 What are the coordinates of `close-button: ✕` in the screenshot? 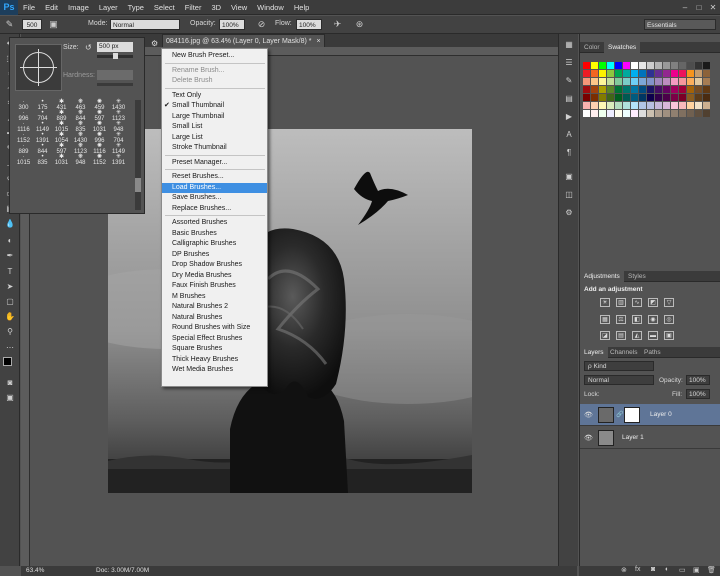 It's located at (713, 7).